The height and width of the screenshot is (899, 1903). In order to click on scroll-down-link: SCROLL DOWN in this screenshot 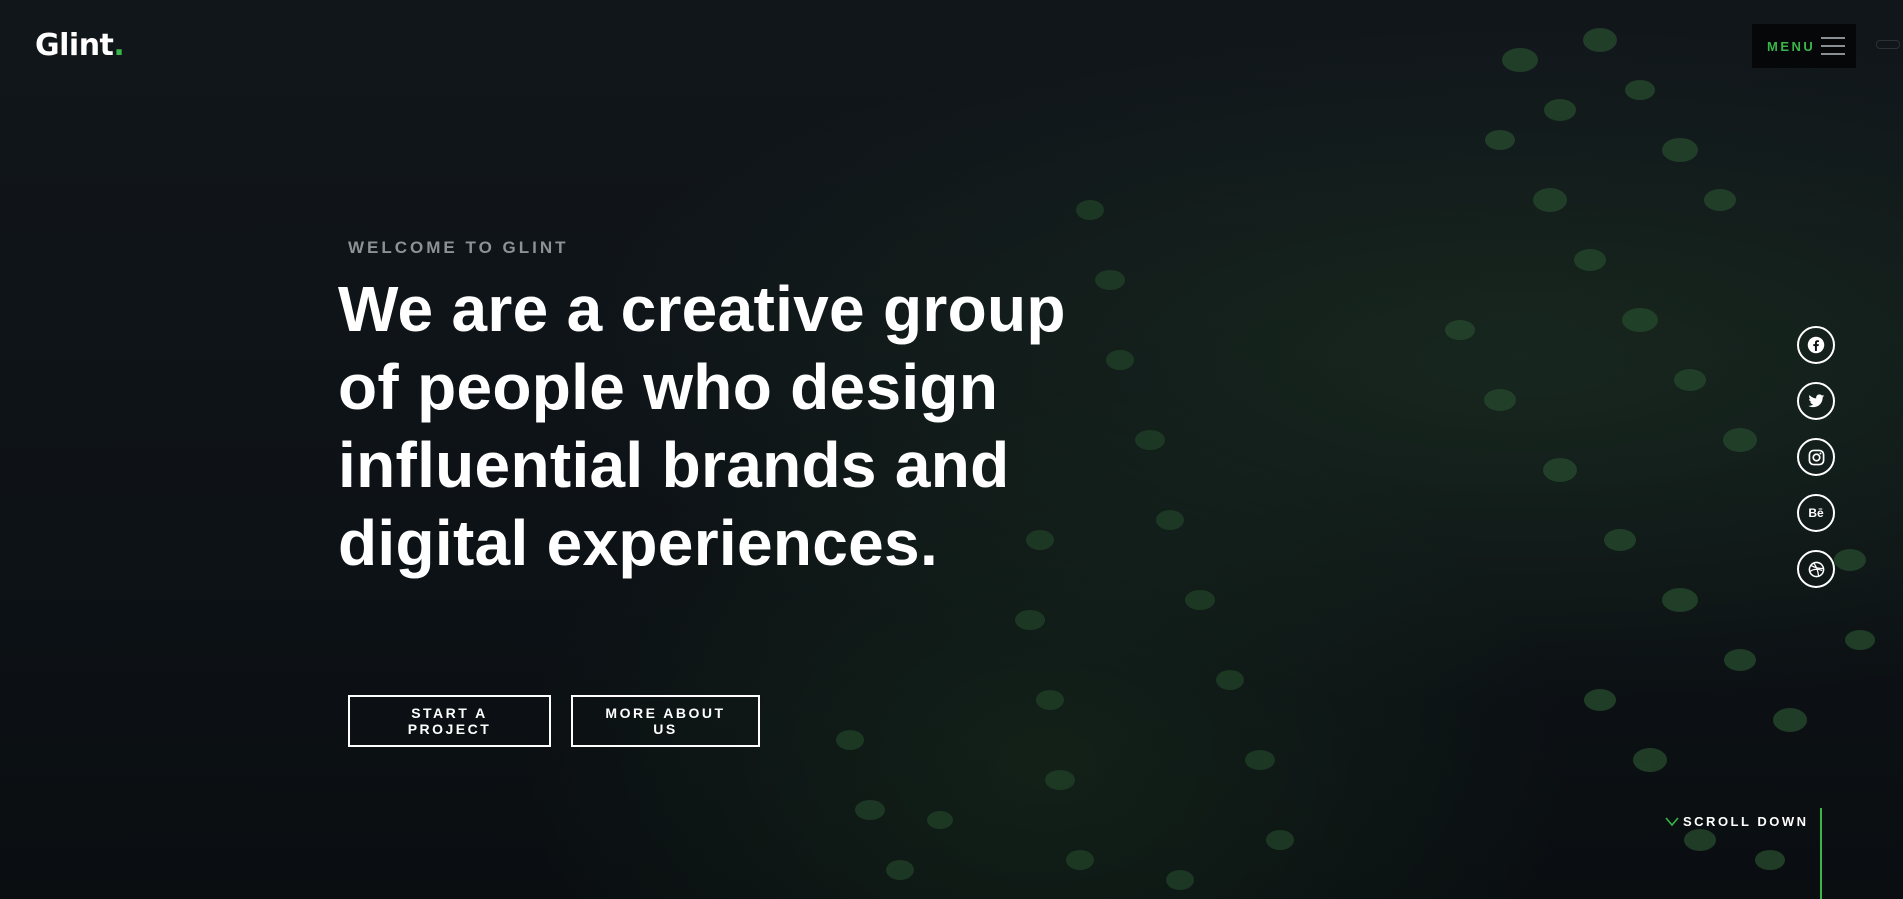, I will do `click(1736, 821)`.